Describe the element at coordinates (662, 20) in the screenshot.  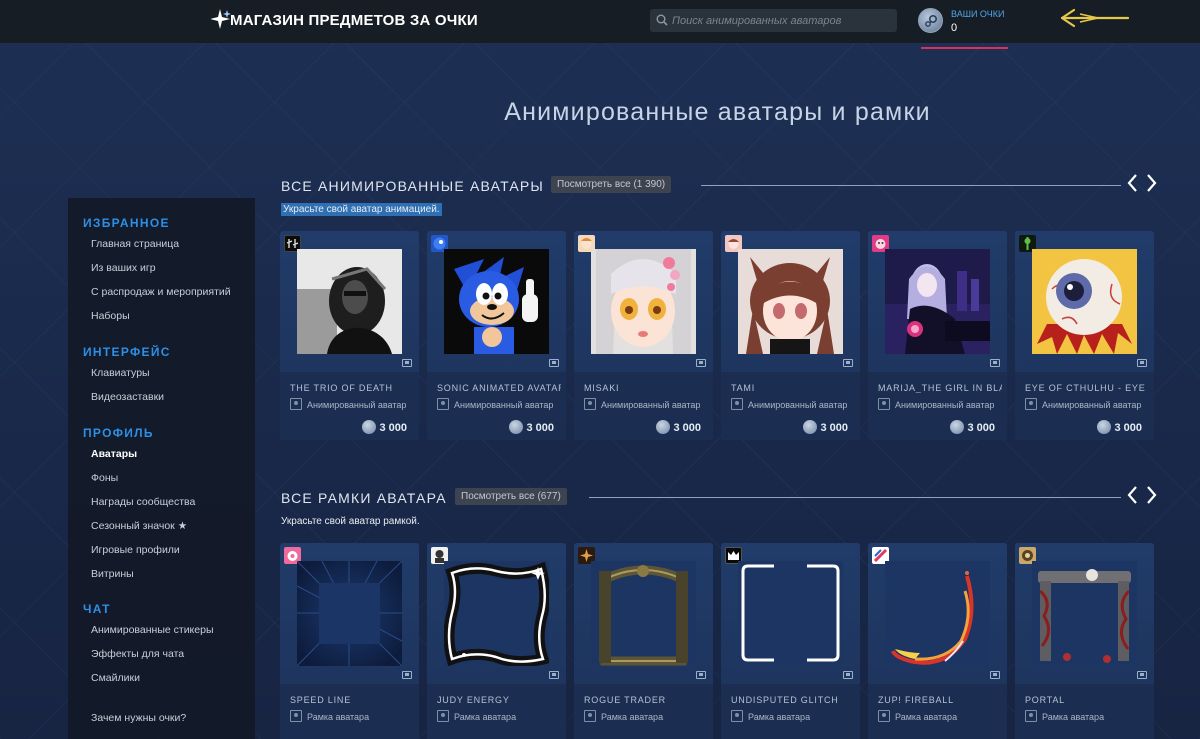
I see `search-icon` at that location.